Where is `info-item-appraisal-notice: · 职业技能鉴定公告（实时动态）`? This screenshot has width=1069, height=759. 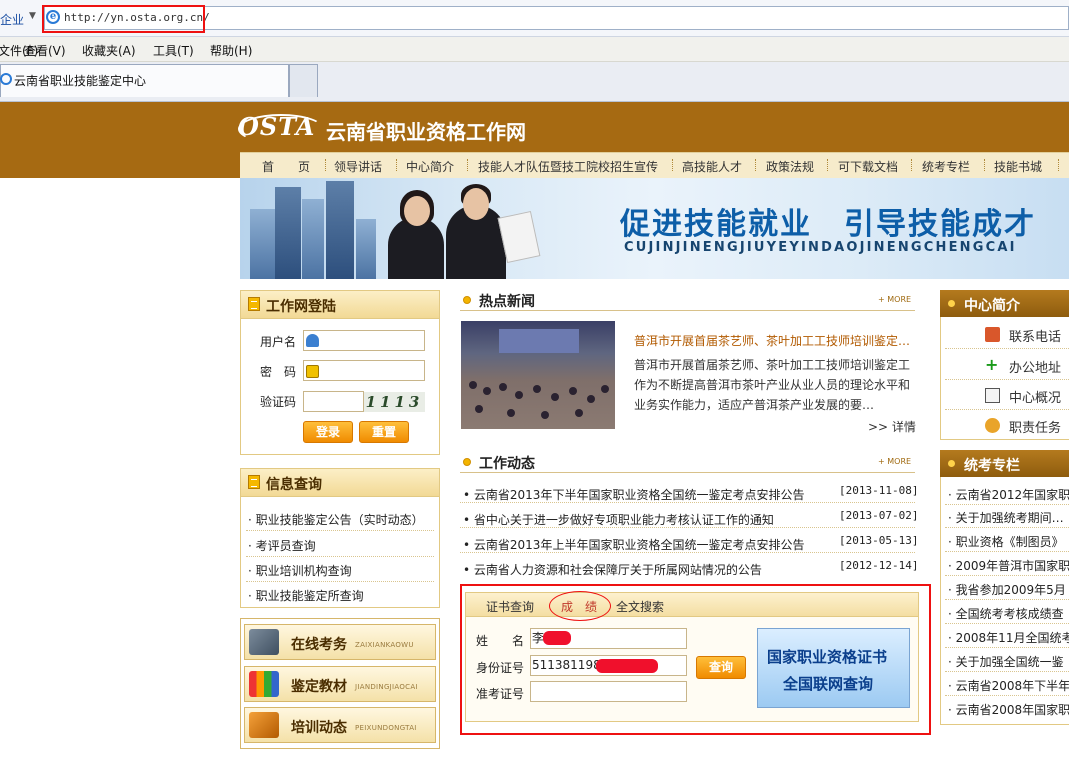 info-item-appraisal-notice: · 职业技能鉴定公告（实时动态） is located at coordinates (336, 519).